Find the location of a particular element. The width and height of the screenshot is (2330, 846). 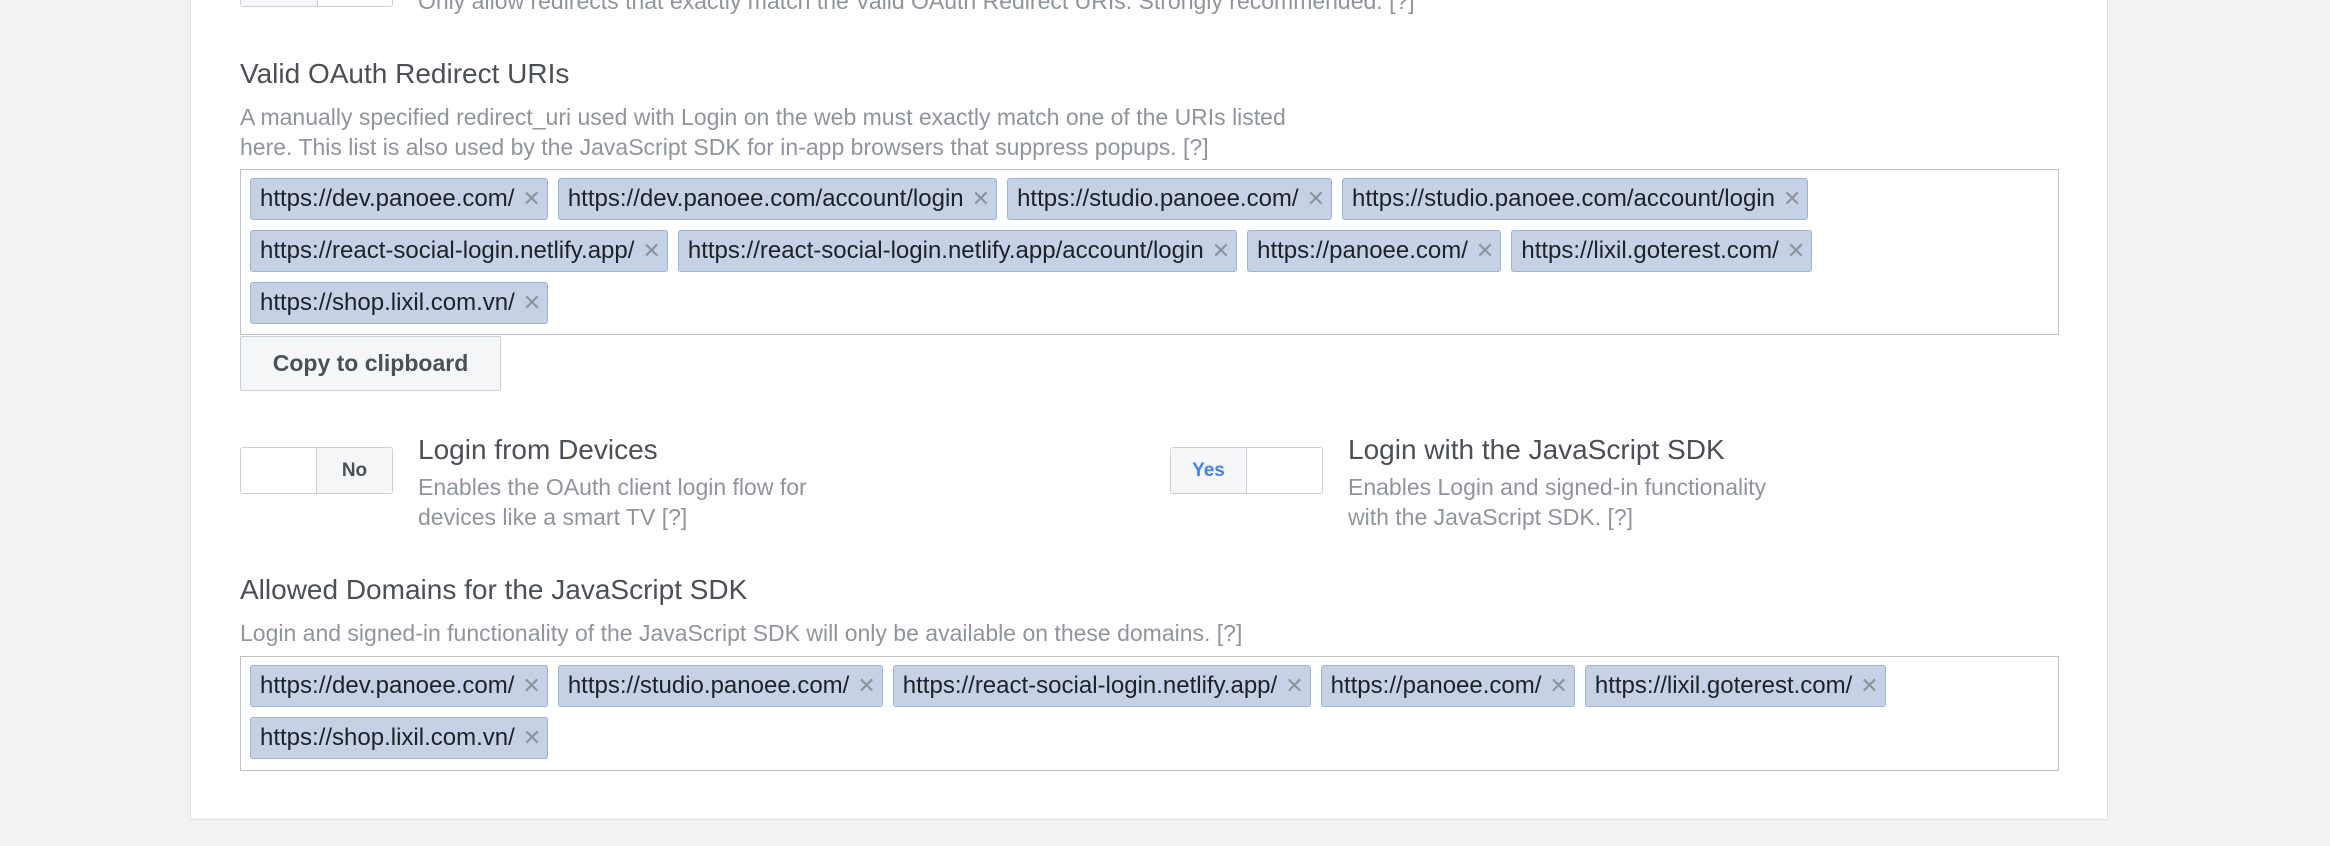

redirect-uris-title: Valid OAuth Redirect URIs is located at coordinates (405, 73).